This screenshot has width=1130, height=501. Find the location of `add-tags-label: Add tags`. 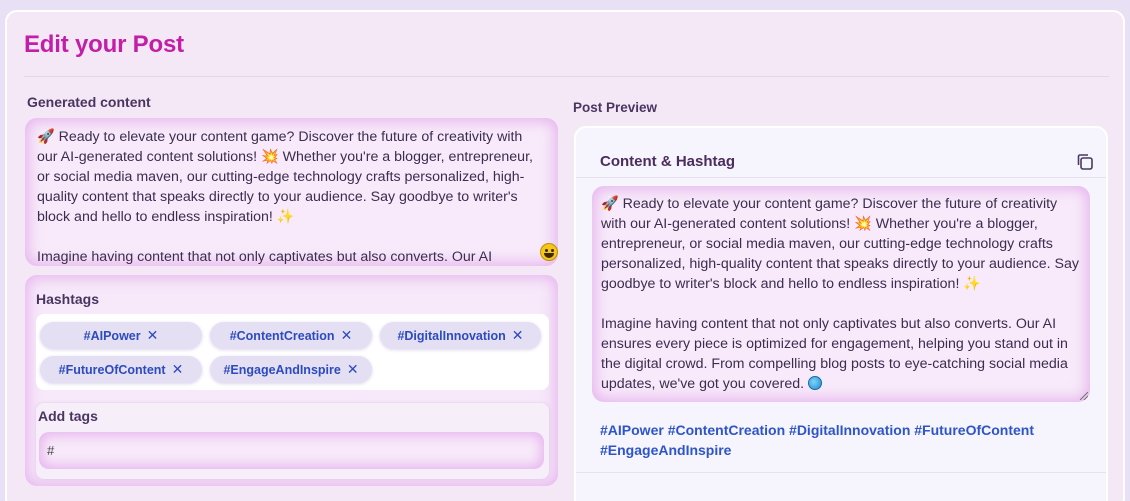

add-tags-label: Add tags is located at coordinates (68, 416).